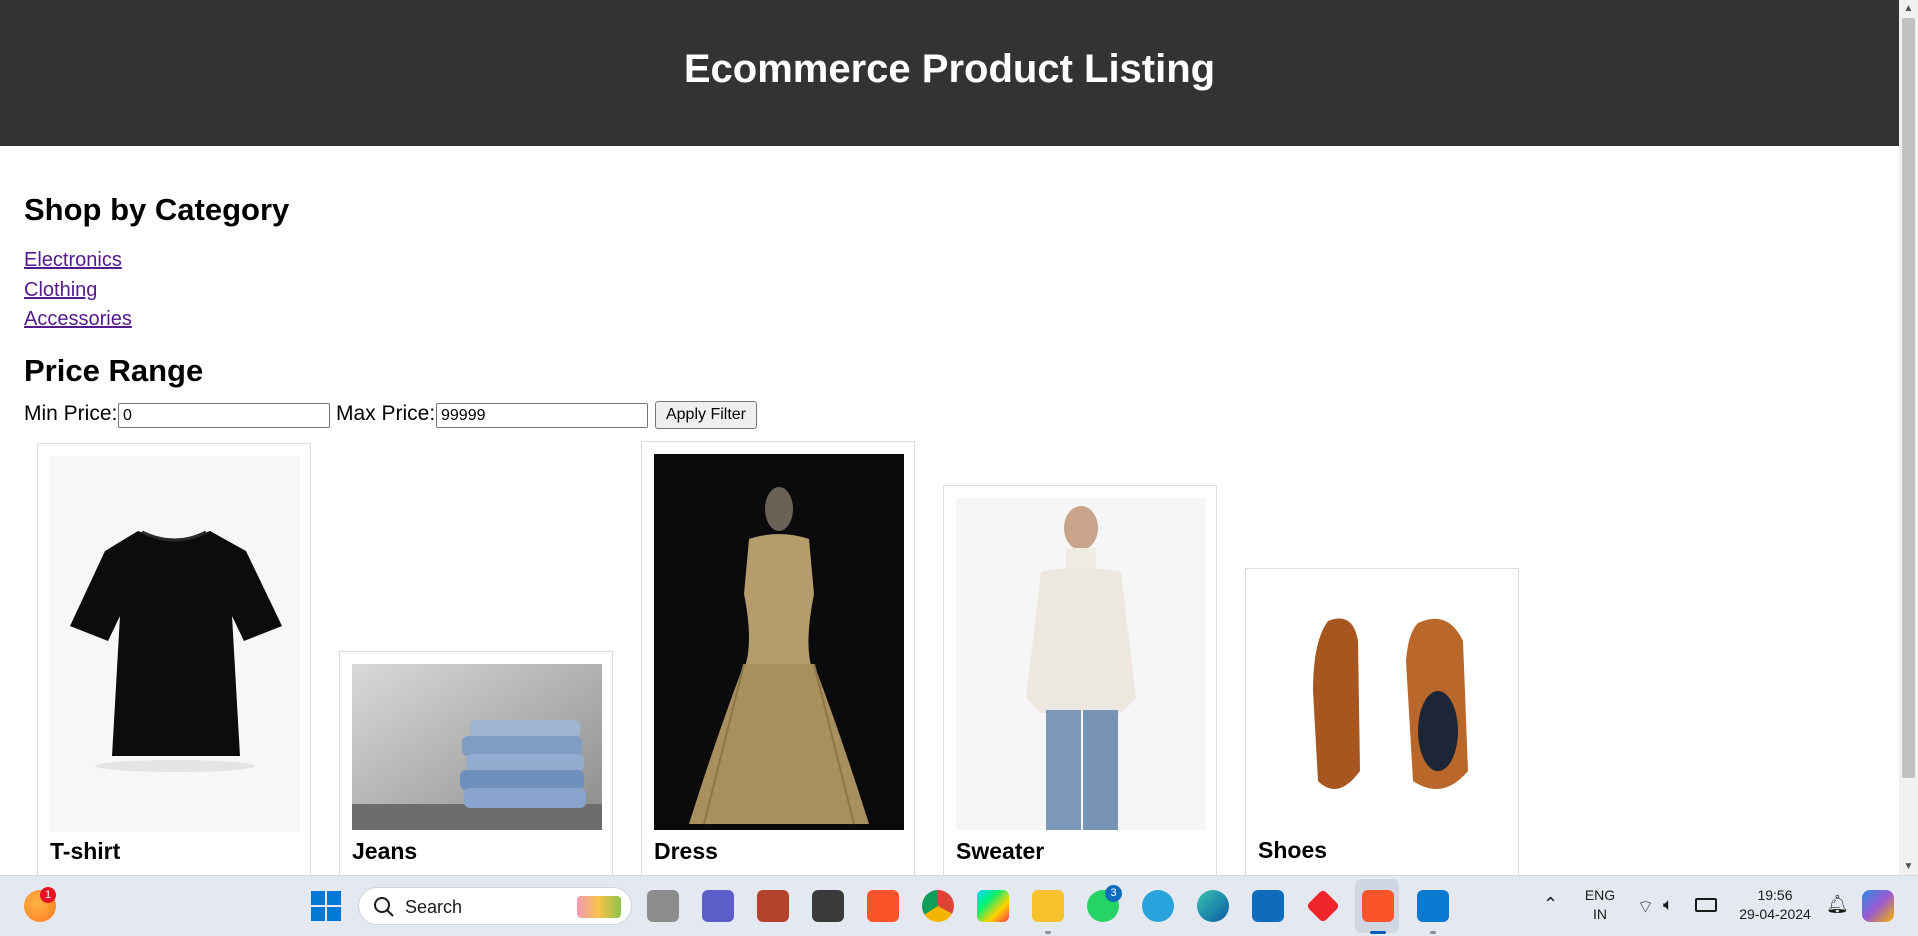 The width and height of the screenshot is (1918, 936). Describe the element at coordinates (224, 415) in the screenshot. I see `min-price-input` at that location.